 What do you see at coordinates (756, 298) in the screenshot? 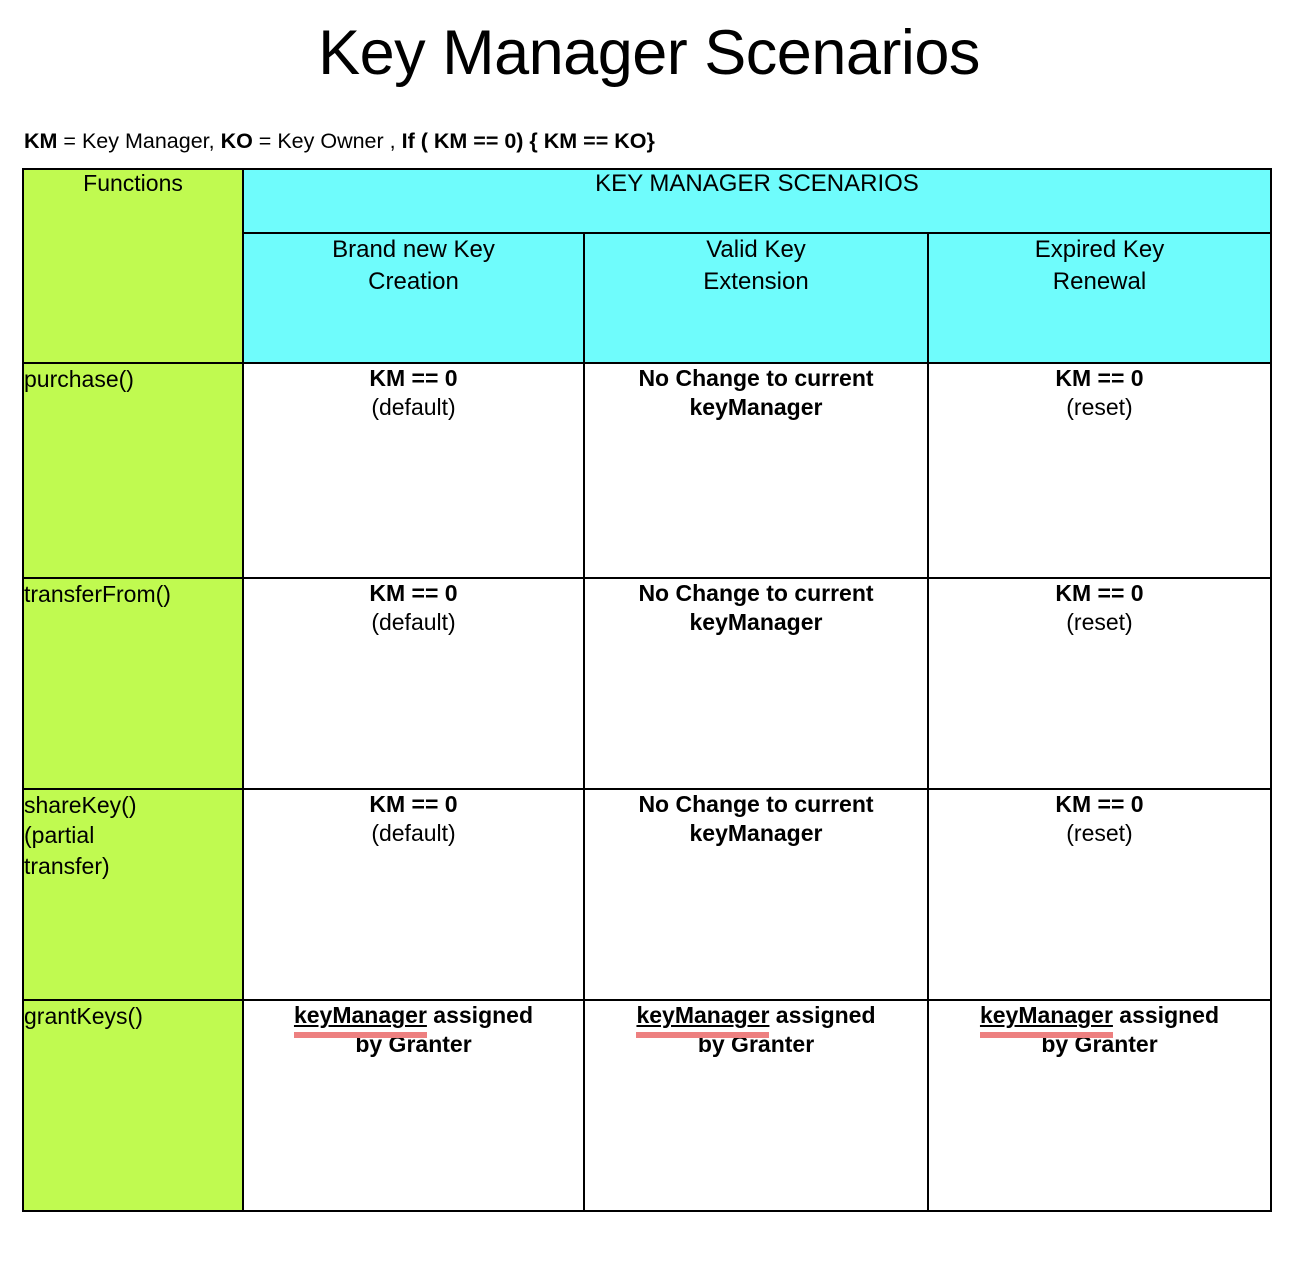
I see `column-header-valid-key-extension: Valid Key Extension` at bounding box center [756, 298].